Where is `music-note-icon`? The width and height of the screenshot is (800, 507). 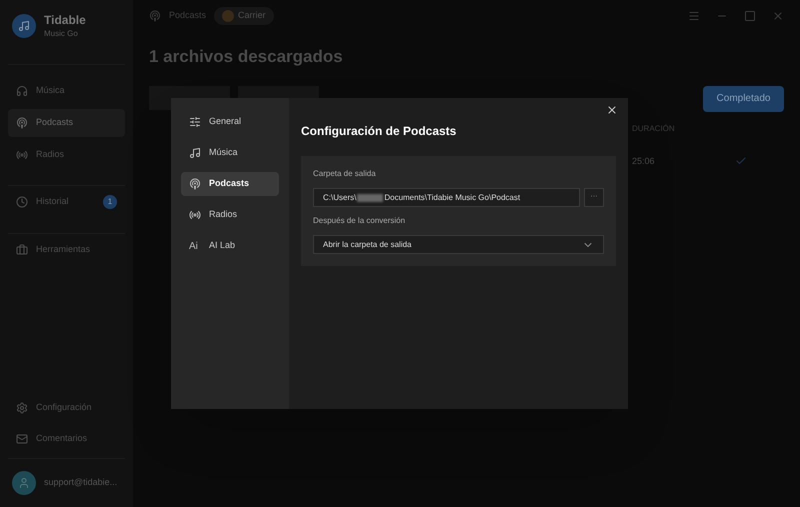 music-note-icon is located at coordinates (195, 153).